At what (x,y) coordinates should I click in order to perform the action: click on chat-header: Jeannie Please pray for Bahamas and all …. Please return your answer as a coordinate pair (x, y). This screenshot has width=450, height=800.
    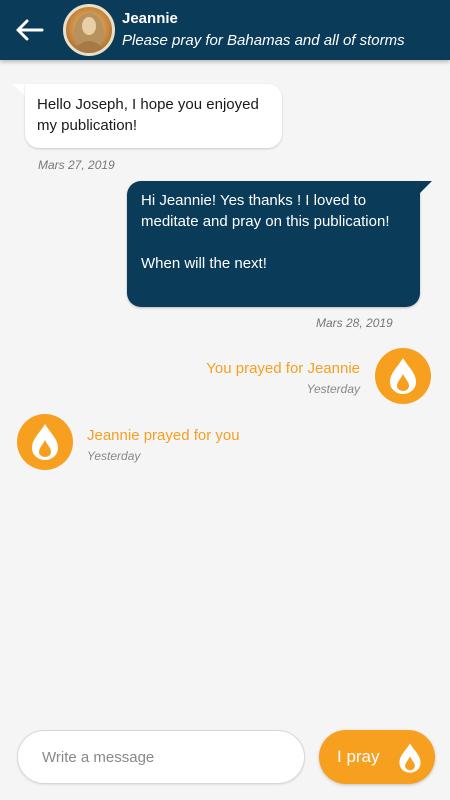
    Looking at the image, I should click on (225, 30).